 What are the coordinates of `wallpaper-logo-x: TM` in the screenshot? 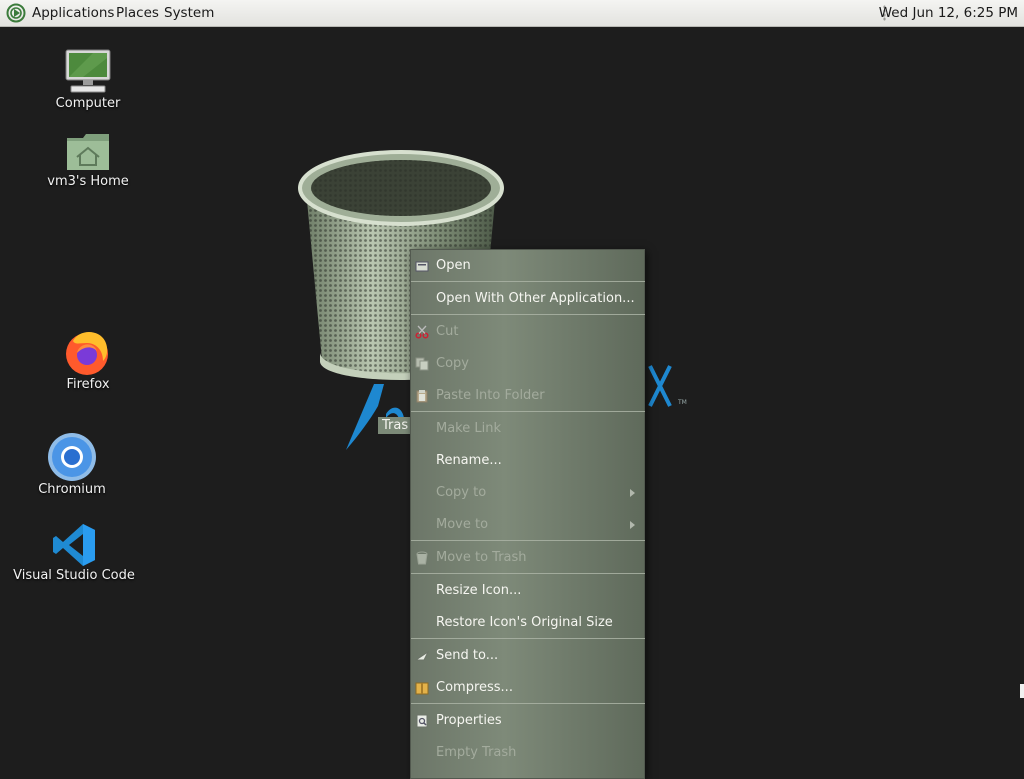 It's located at (667, 386).